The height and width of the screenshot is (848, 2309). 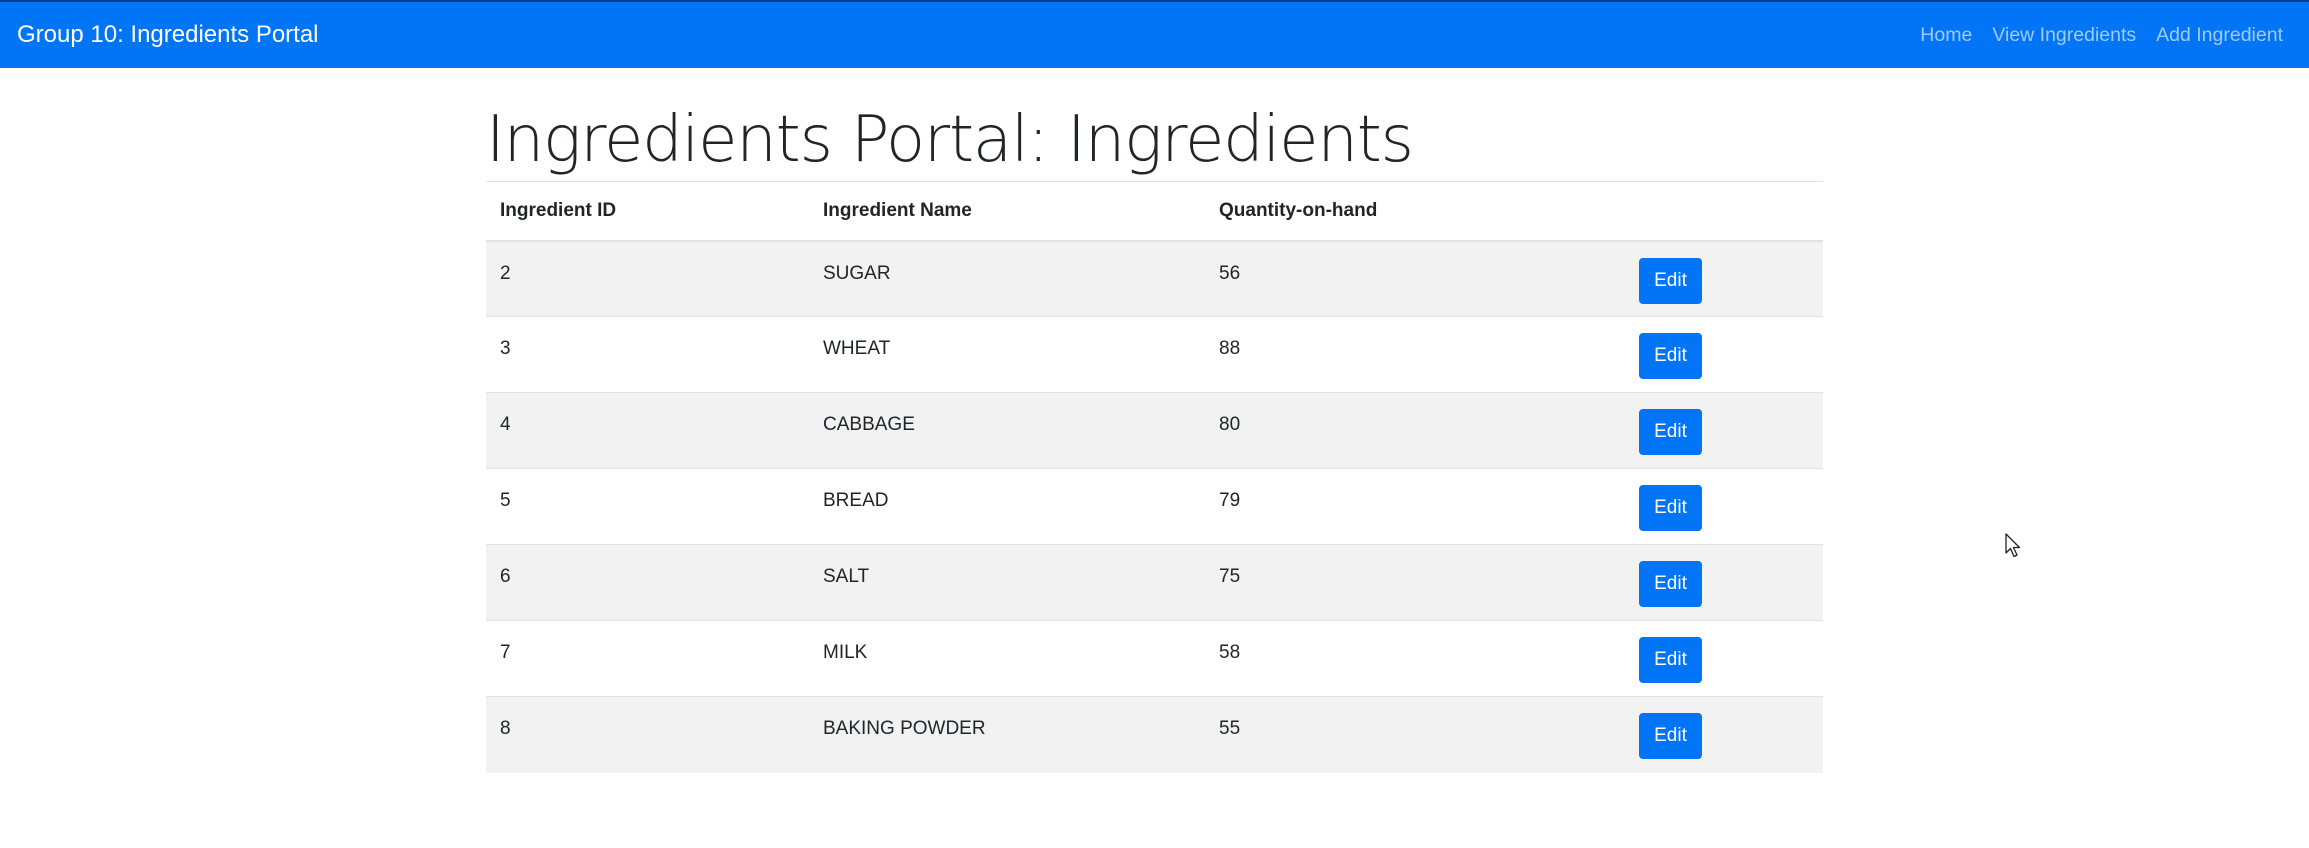 What do you see at coordinates (1946, 35) in the screenshot?
I see `nav-link-home: Home` at bounding box center [1946, 35].